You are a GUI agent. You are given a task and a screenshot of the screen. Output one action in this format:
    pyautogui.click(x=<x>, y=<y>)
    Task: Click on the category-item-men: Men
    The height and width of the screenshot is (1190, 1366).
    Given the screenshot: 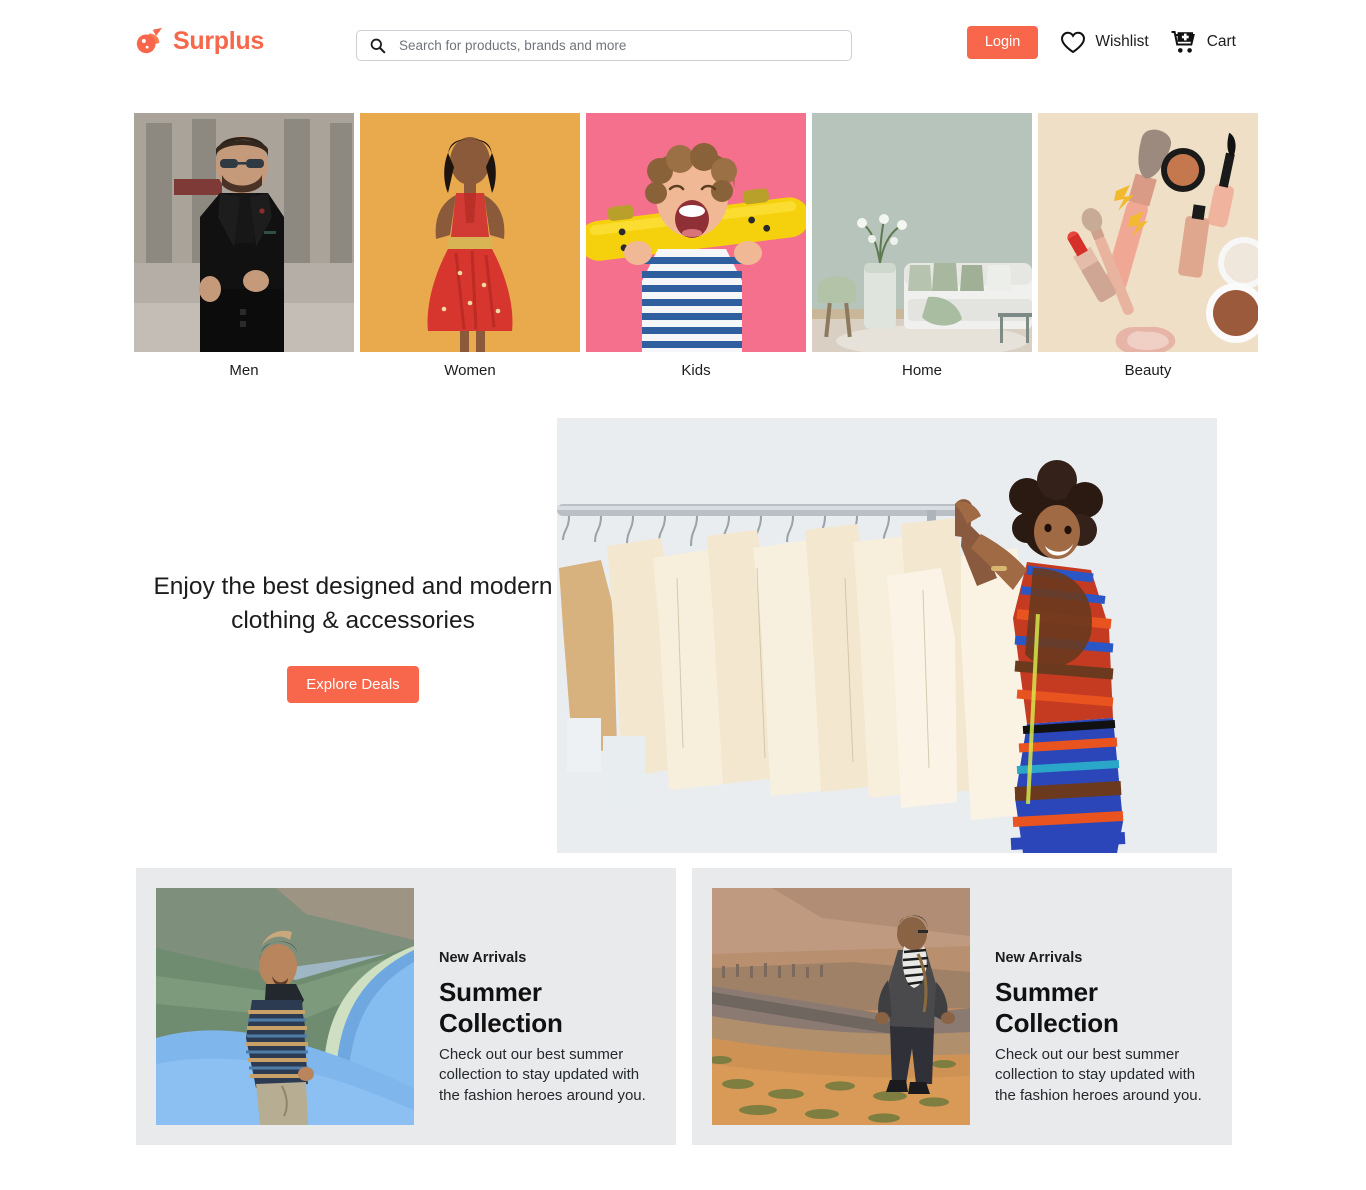 What is the action you would take?
    pyautogui.click(x=244, y=246)
    